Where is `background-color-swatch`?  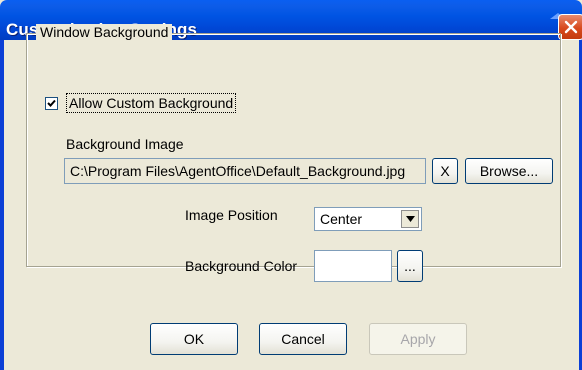 background-color-swatch is located at coordinates (353, 266).